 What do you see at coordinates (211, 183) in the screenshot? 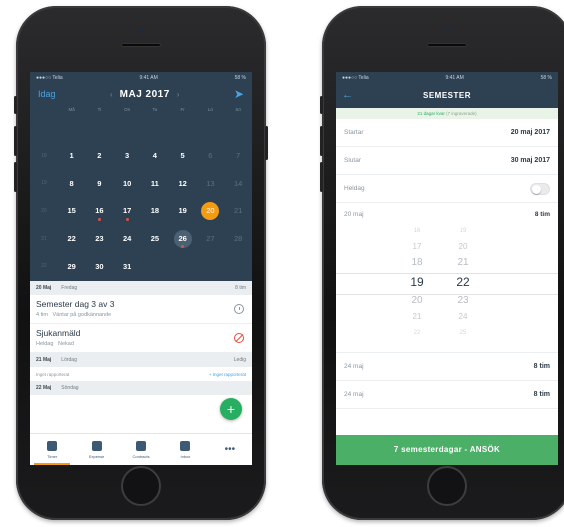
I see `calendar-day: 13` at bounding box center [211, 183].